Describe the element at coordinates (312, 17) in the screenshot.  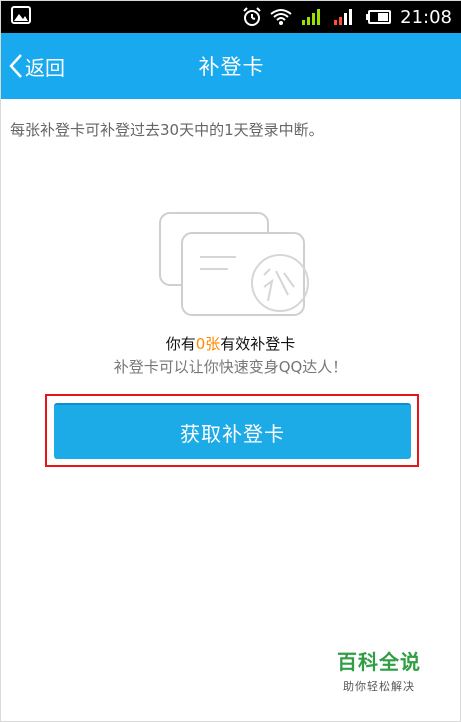
I see `signal-icon` at that location.